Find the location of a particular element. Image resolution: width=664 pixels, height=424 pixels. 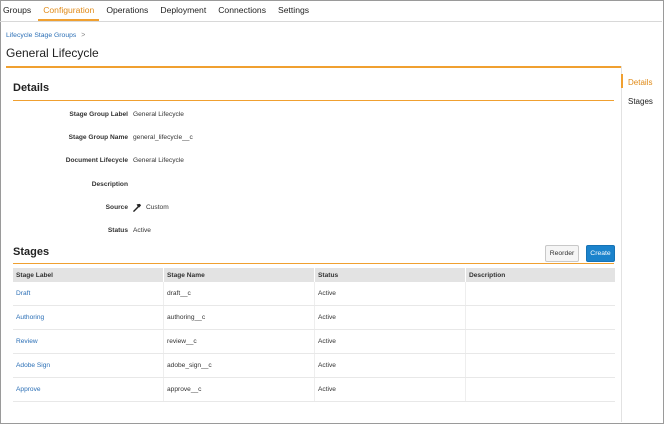

stage-group-label-value: General Lifecycle is located at coordinates (158, 114).